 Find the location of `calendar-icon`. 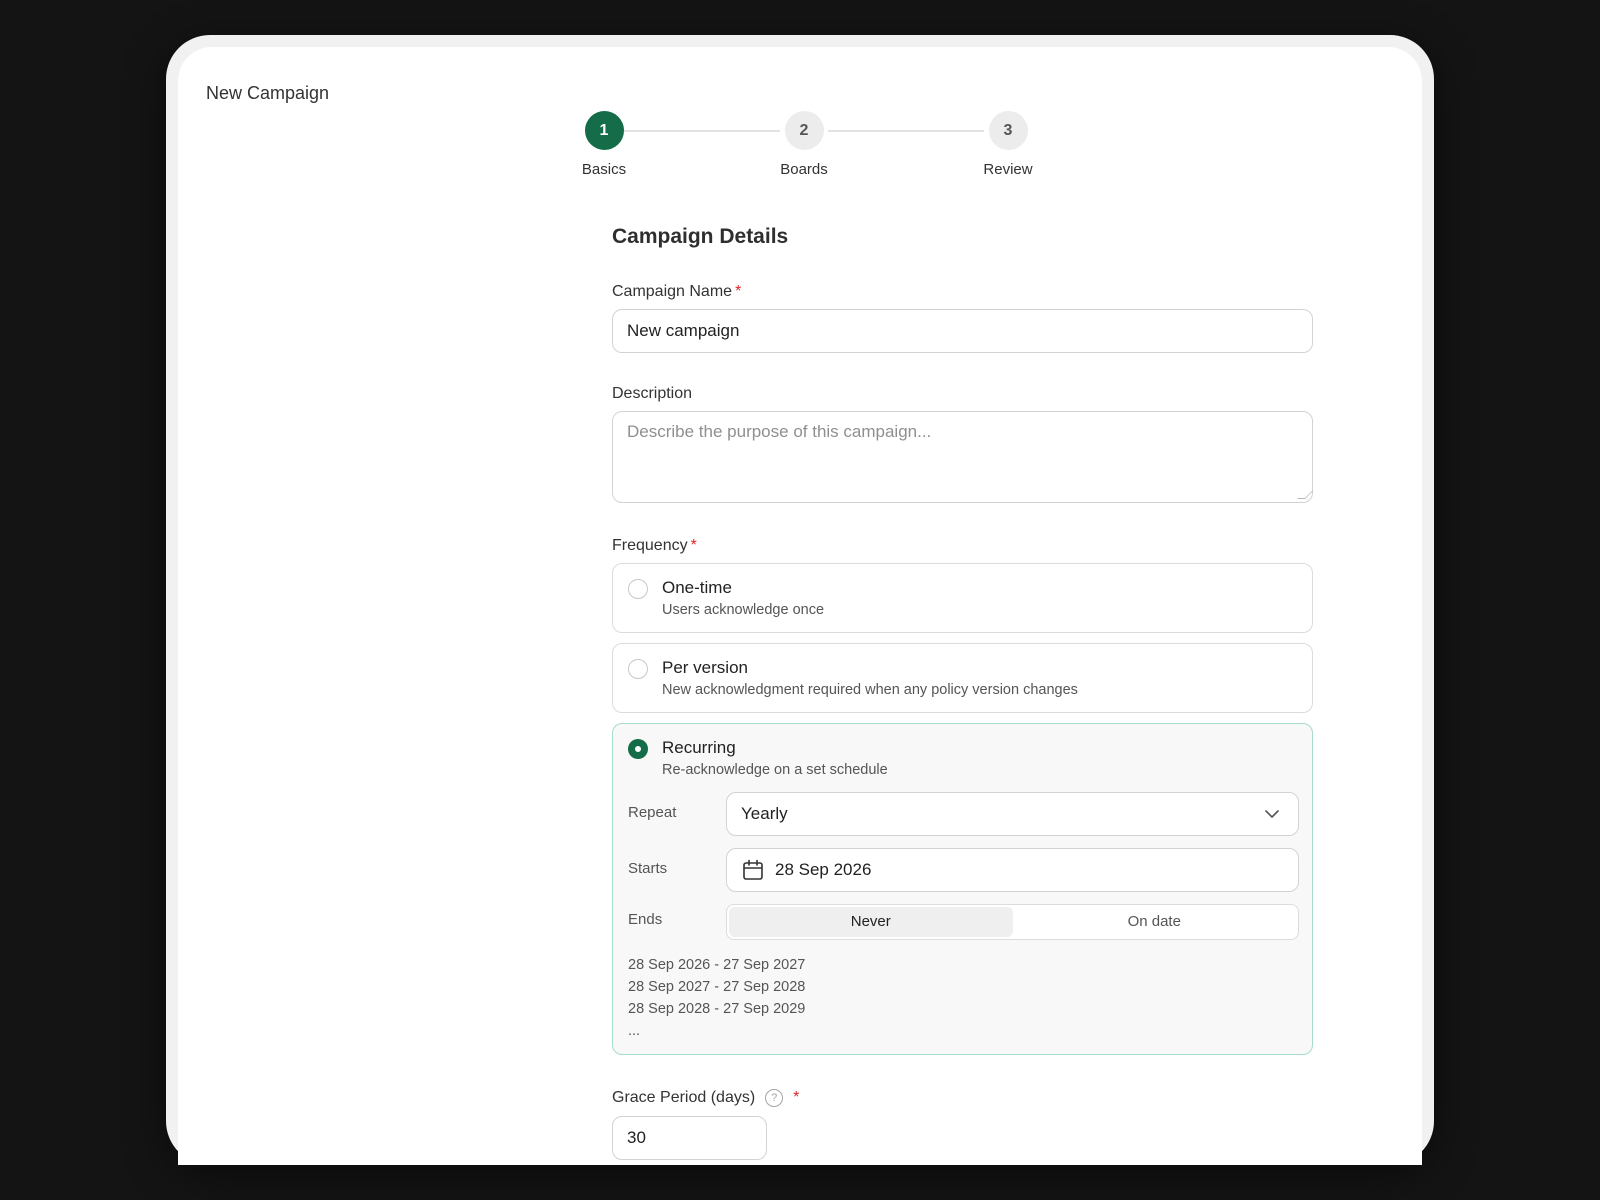

calendar-icon is located at coordinates (753, 869).